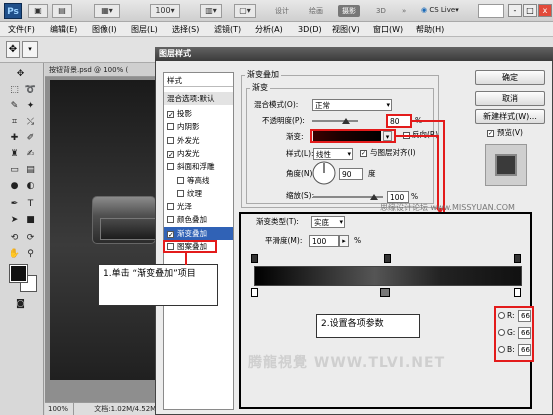 Image resolution: width=553 pixels, height=415 pixels. I want to click on gradient-dropdown-icon: ▾, so click(387, 136).